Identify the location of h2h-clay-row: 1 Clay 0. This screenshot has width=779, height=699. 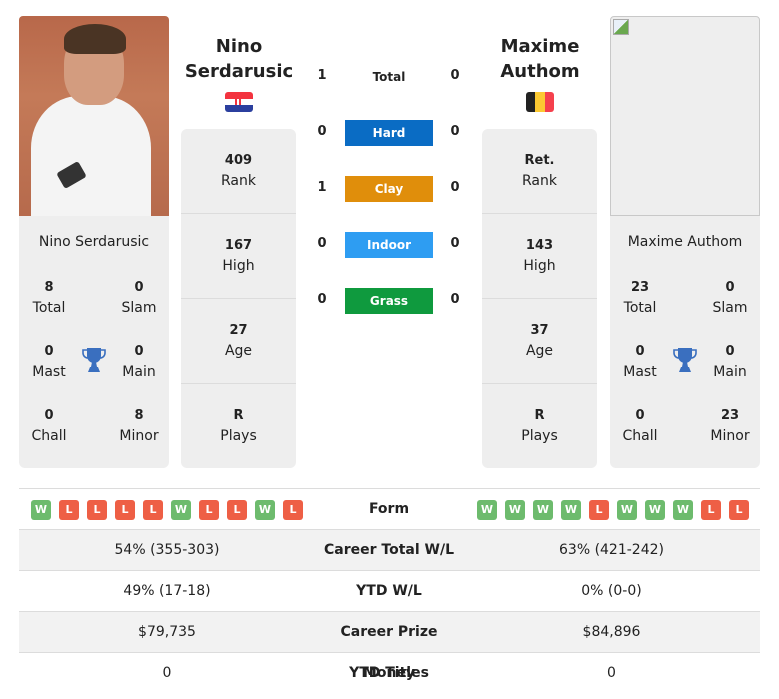
(390, 189).